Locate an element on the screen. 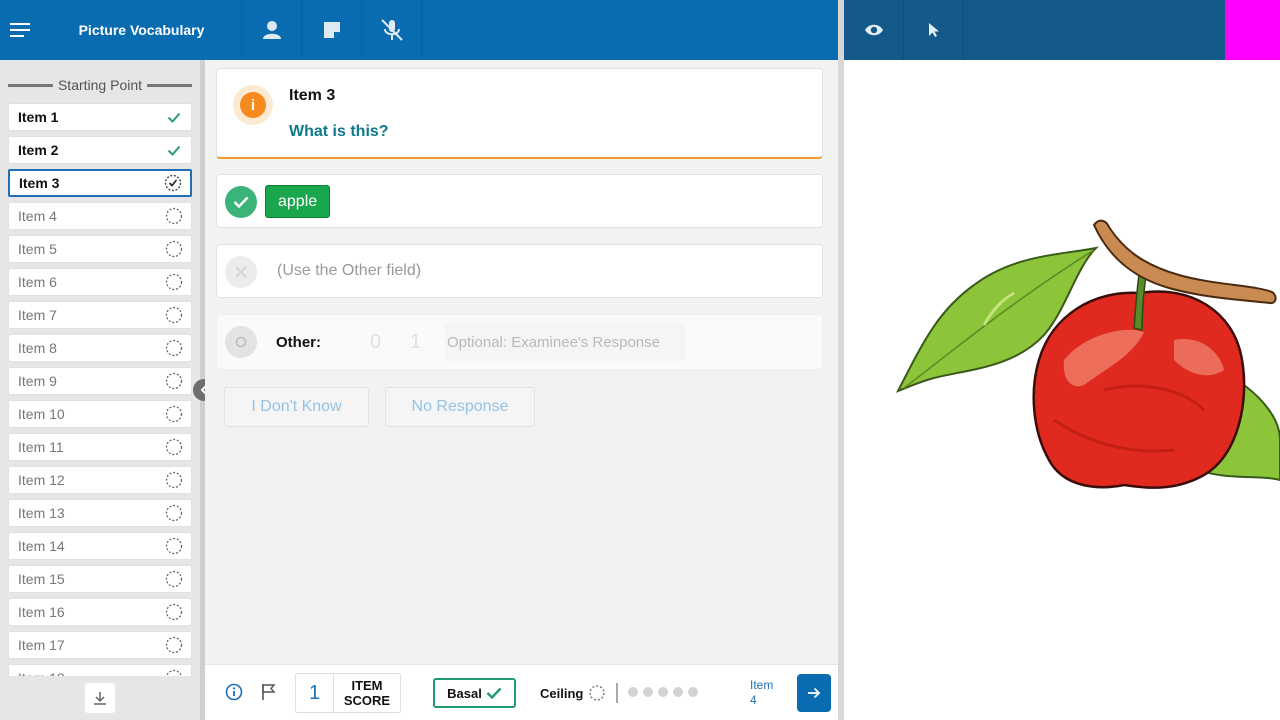  mute-mic-button is located at coordinates (392, 30).